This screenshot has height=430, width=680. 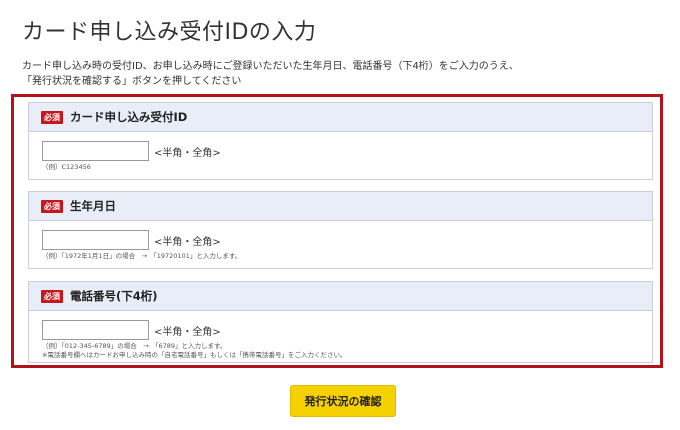 What do you see at coordinates (132, 81) in the screenshot?
I see `intro-line: 「発行状況を確認する」ボタンを押してください` at bounding box center [132, 81].